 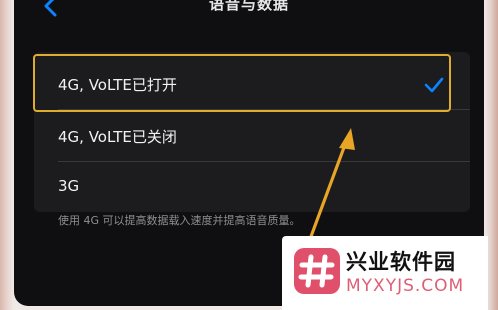 What do you see at coordinates (69, 186) in the screenshot?
I see `option-label: 3G` at bounding box center [69, 186].